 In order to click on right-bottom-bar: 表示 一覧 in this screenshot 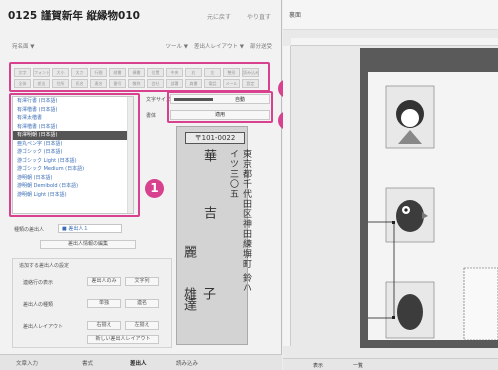, I will do `click(390, 364)`.